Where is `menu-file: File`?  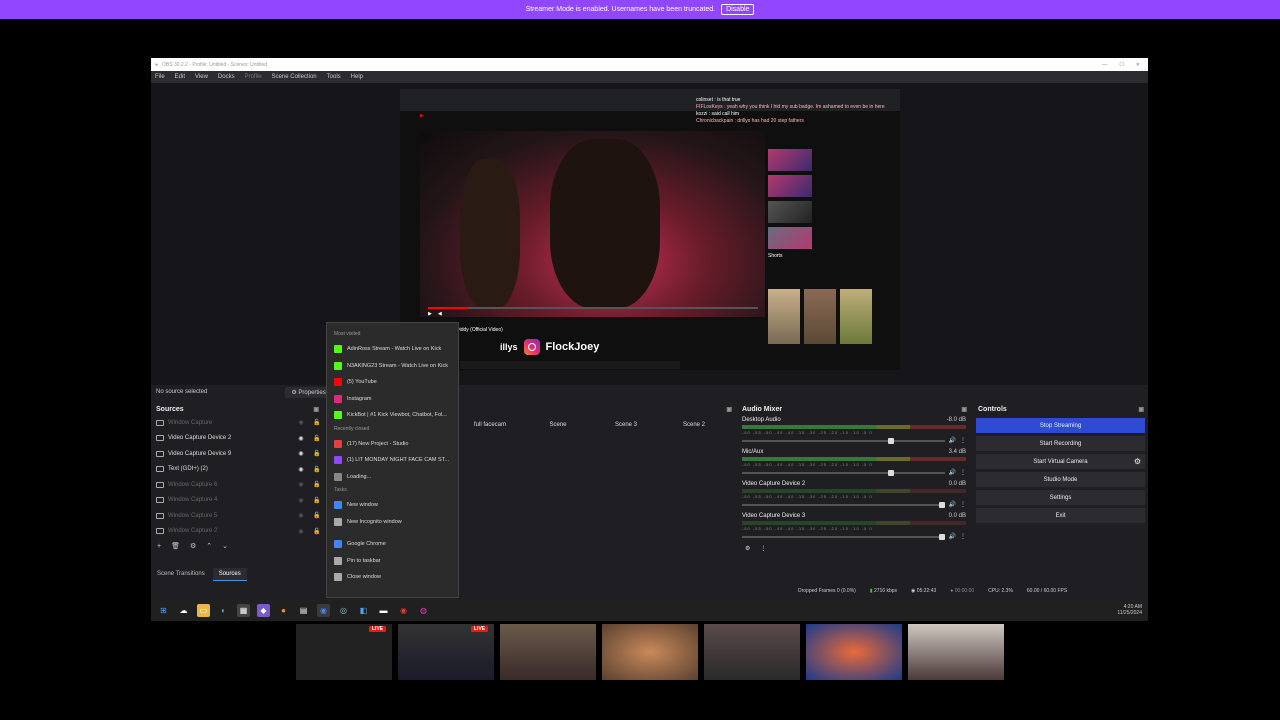 menu-file: File is located at coordinates (160, 77).